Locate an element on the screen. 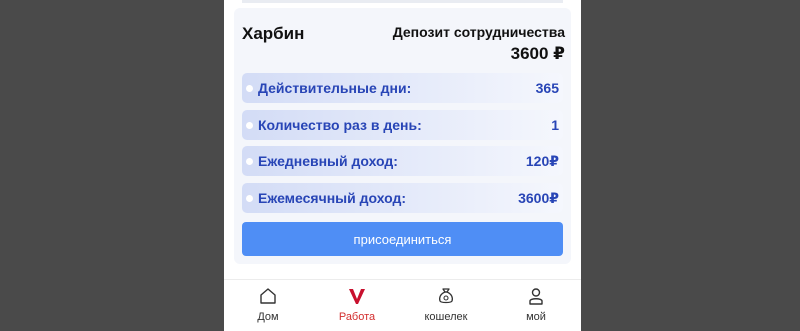 Image resolution: width=800 pixels, height=331 pixels. deposit-value: 3600 ₽ is located at coordinates (537, 53).